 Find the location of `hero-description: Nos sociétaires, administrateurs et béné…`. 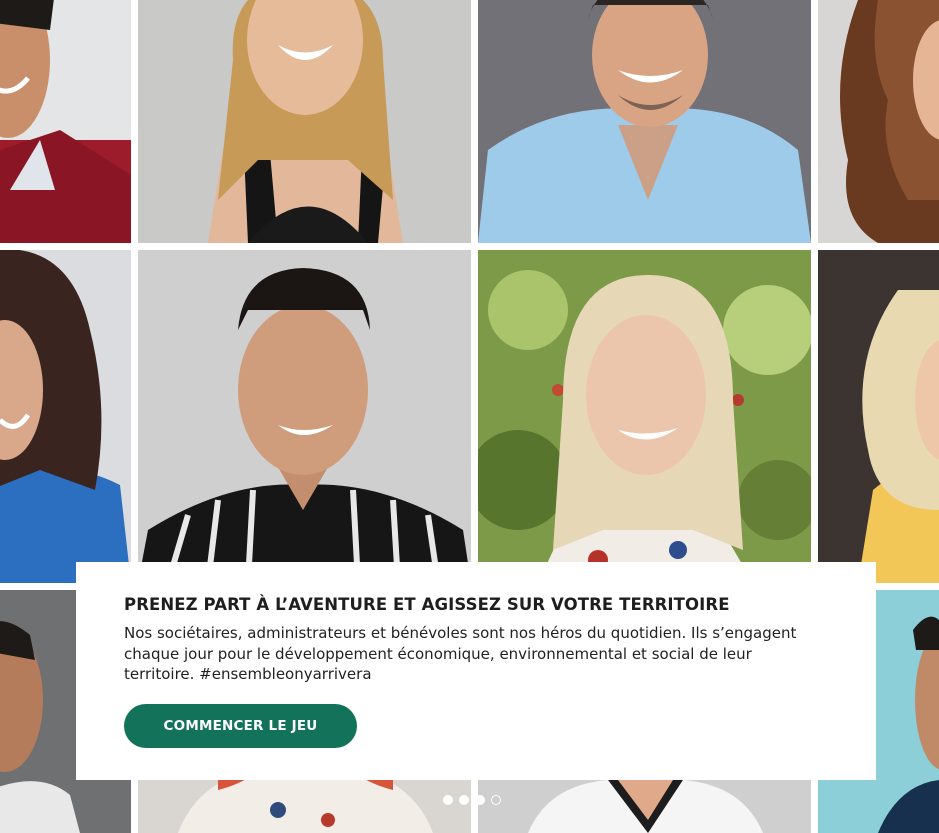

hero-description: Nos sociétaires, administrateurs et béné… is located at coordinates (460, 653).